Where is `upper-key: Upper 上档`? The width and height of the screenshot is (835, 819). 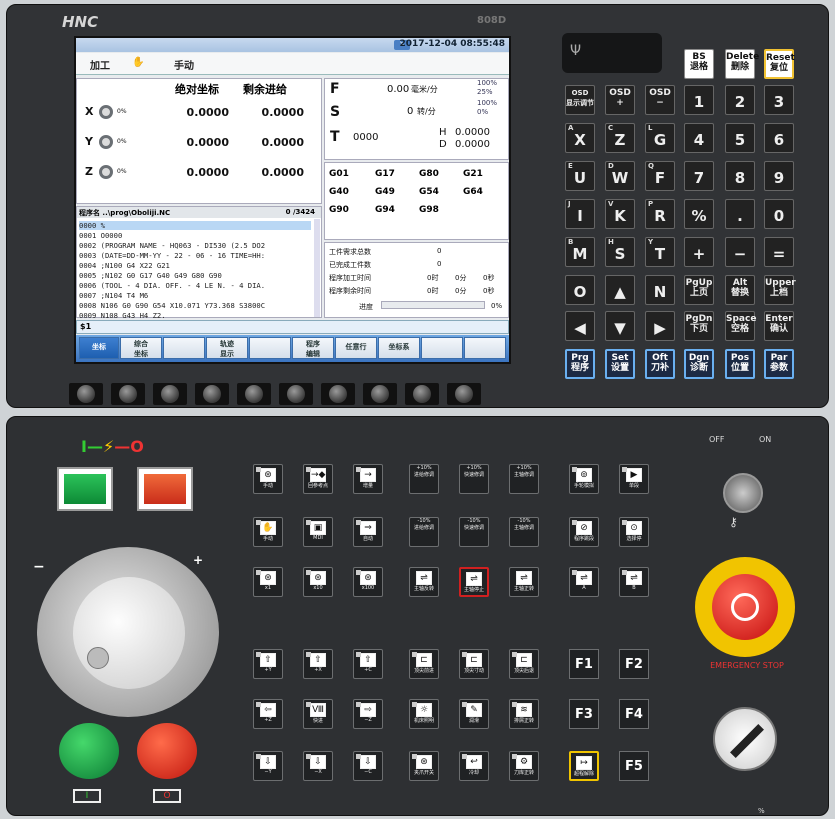 upper-key: Upper 上档 is located at coordinates (780, 290).